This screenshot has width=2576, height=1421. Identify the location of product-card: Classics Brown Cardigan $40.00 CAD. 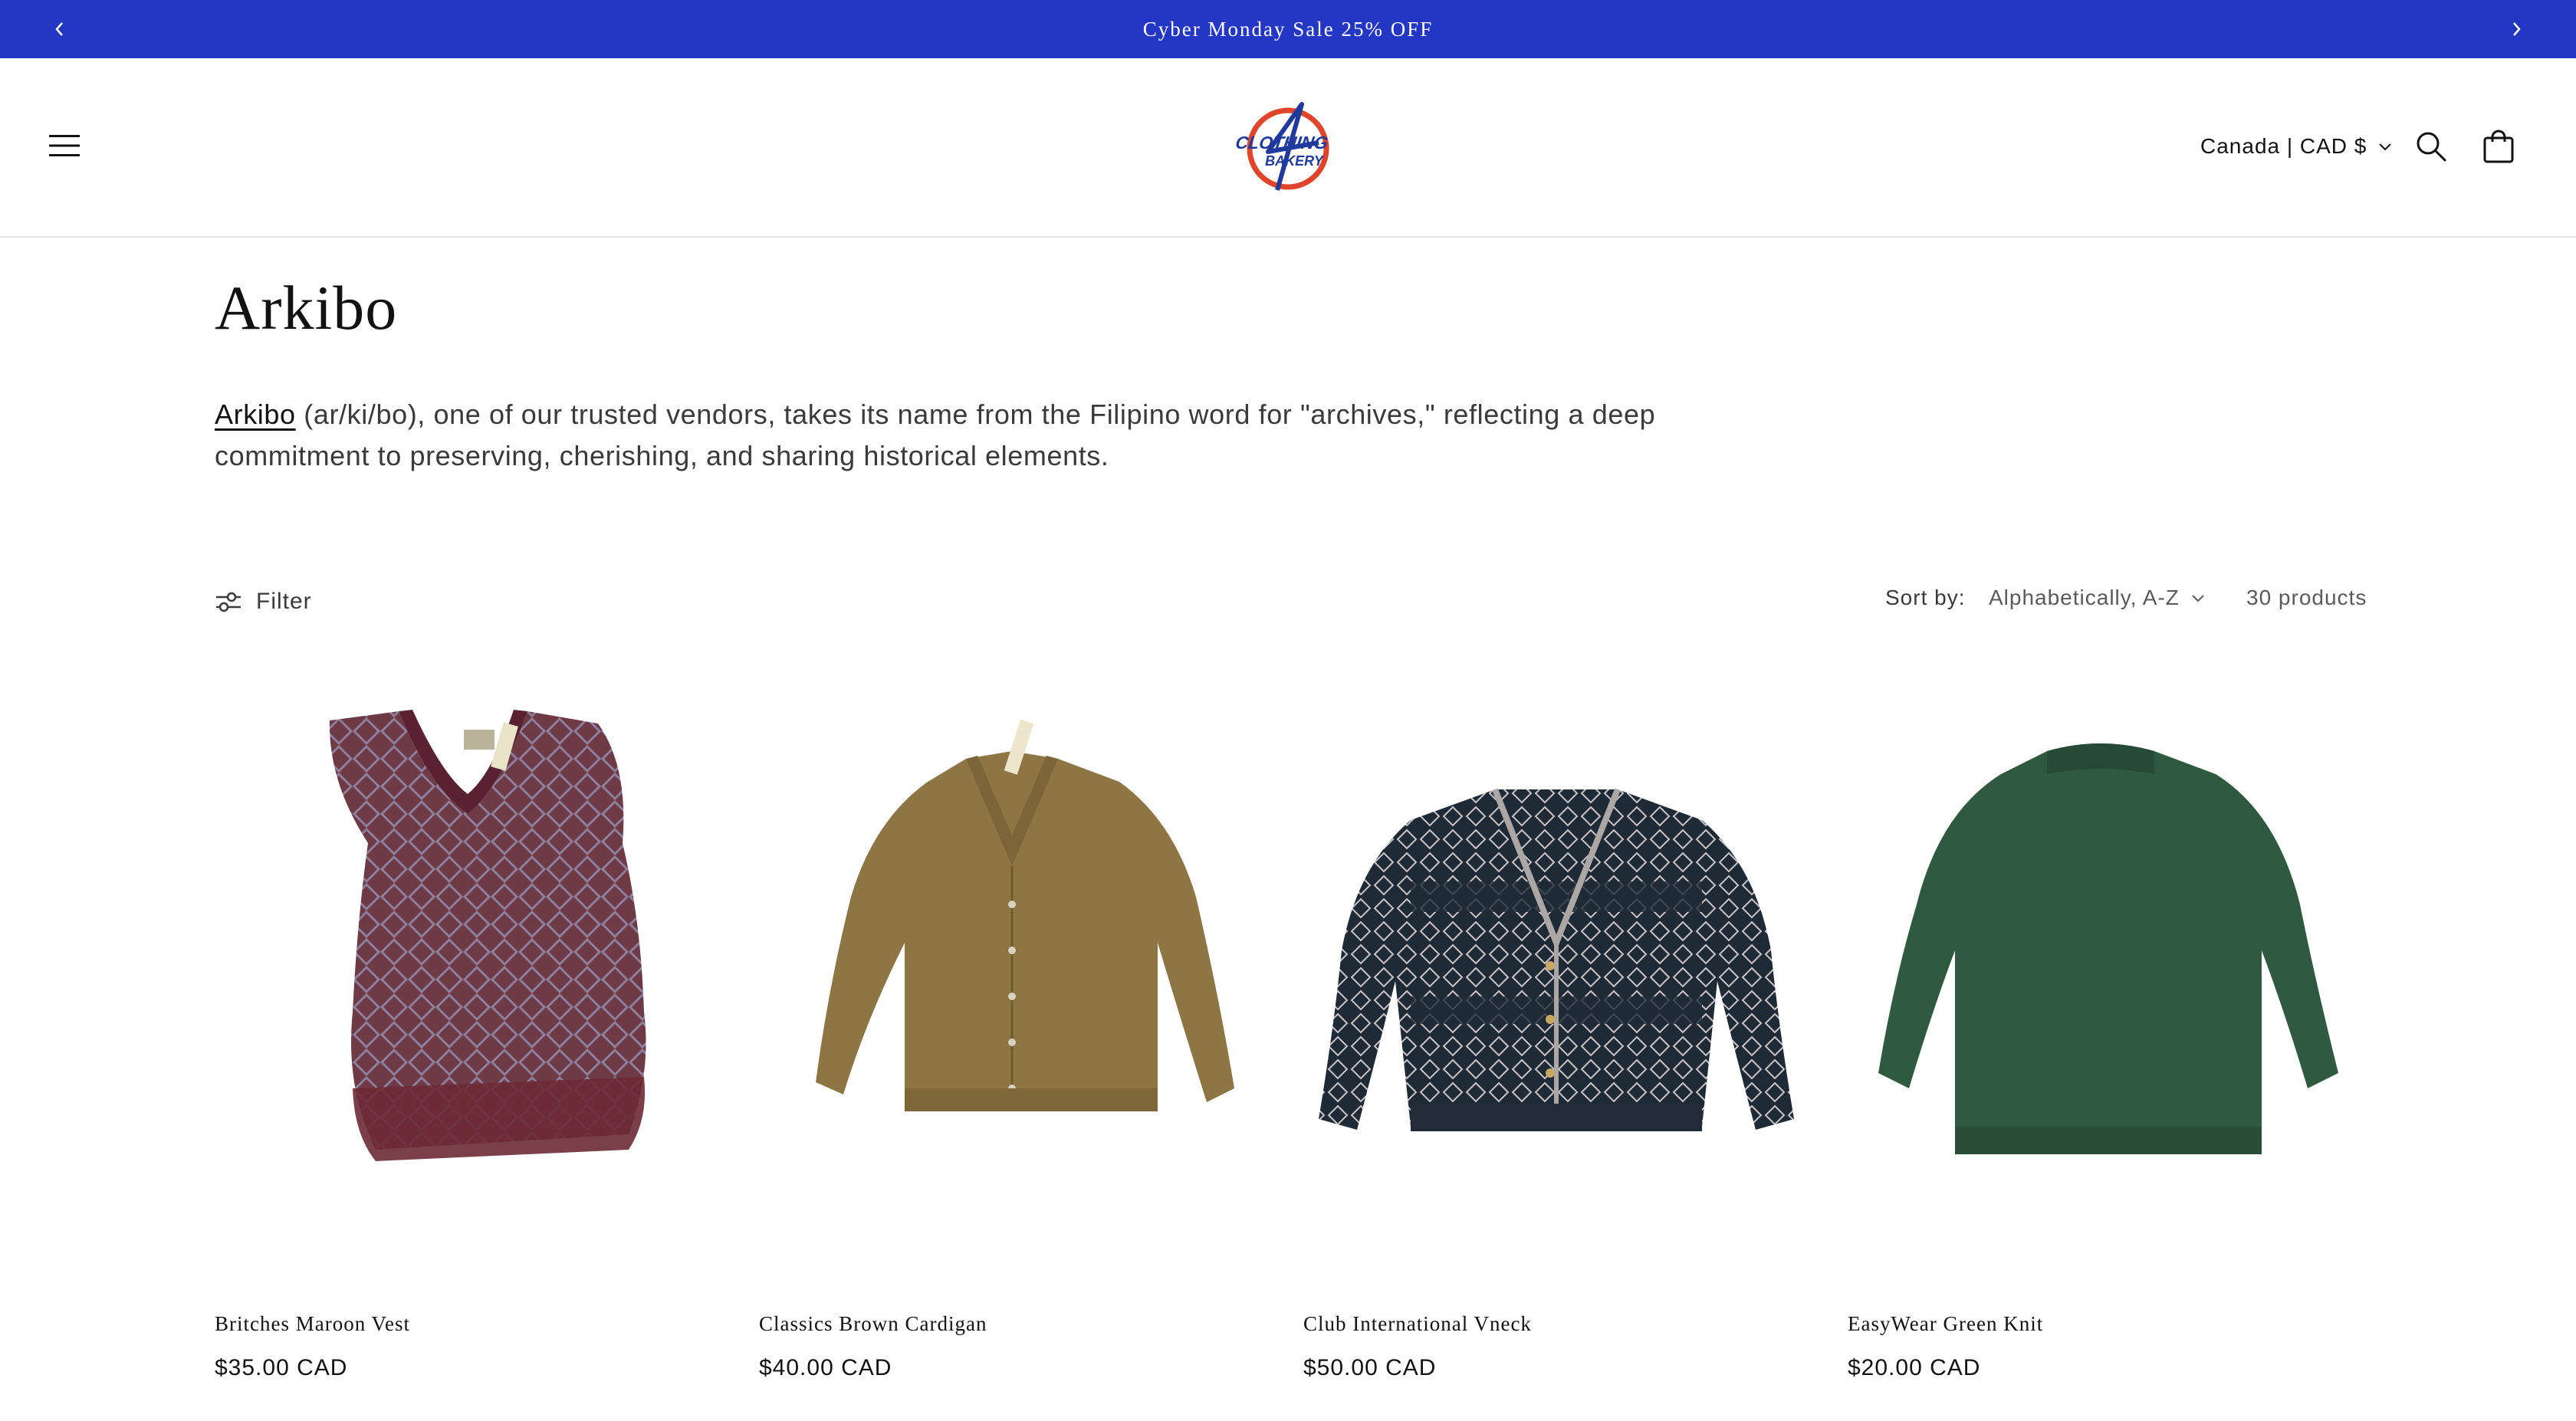
(1012, 1055).